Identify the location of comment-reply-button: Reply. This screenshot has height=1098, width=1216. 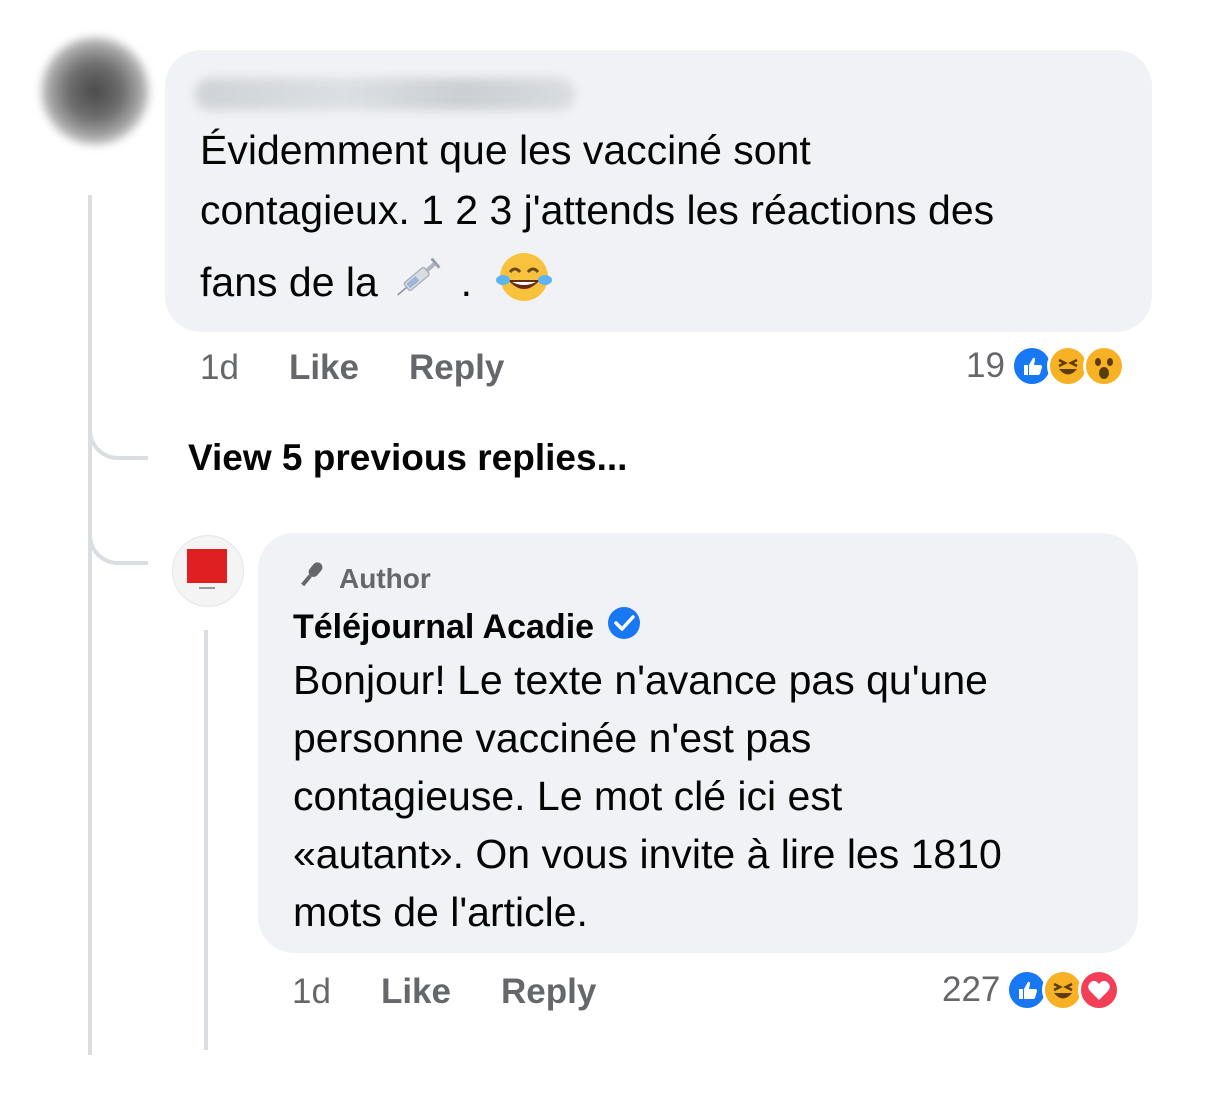
(456, 368).